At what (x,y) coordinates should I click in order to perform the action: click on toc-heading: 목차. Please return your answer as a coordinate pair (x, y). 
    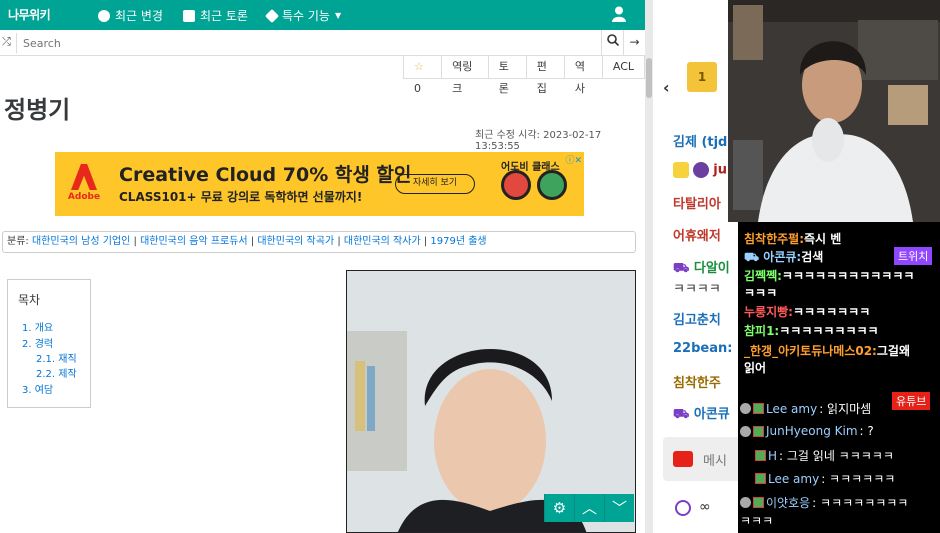
    Looking at the image, I should click on (29, 300).